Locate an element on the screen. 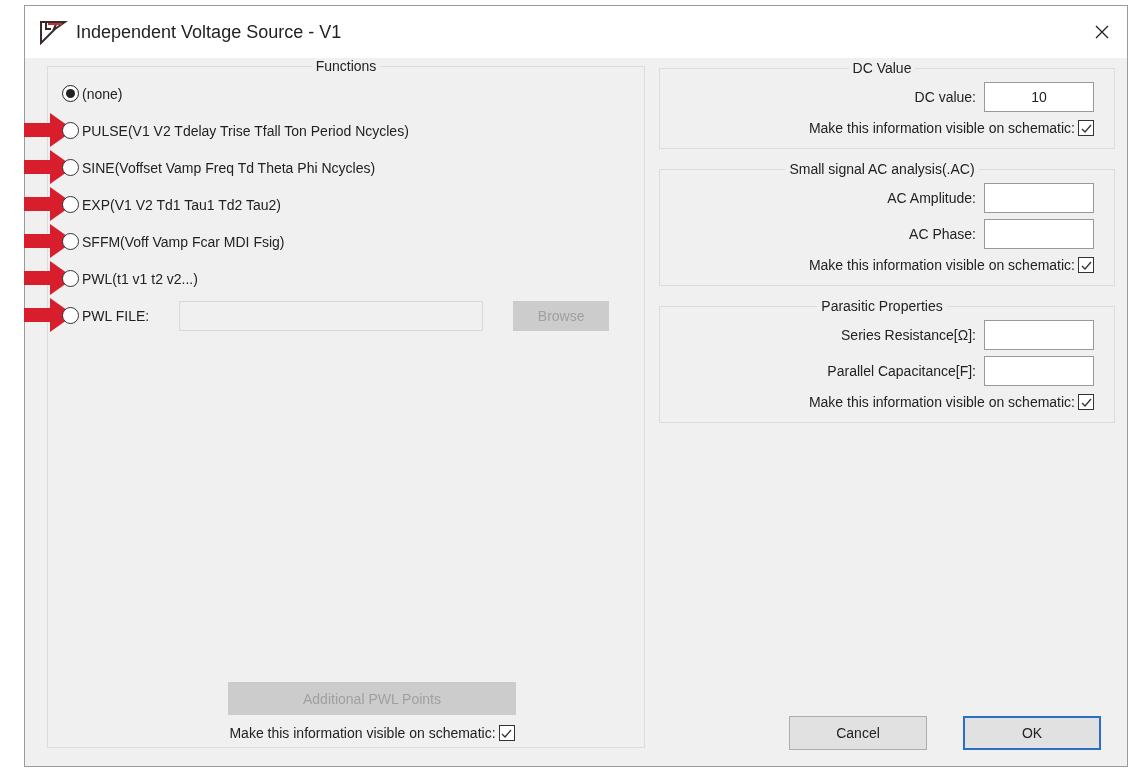 The image size is (1140, 778). radio-label: SFFM(Voff Vamp Fcar MDI Fsig) is located at coordinates (183, 241).